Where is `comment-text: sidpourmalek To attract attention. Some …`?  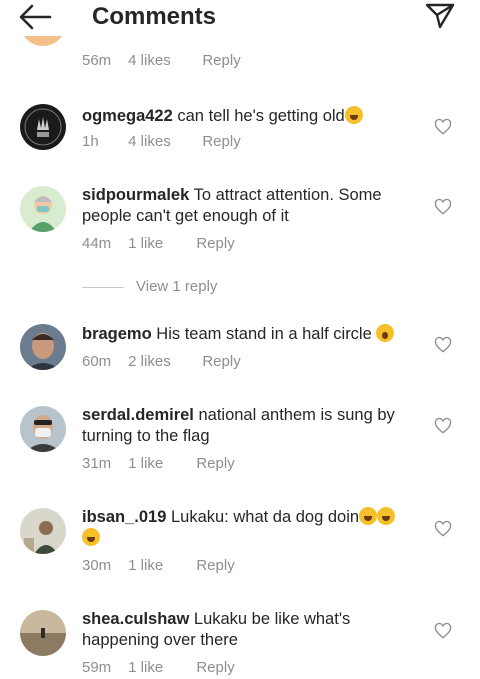
comment-text: sidpourmalek To attract attention. Some … is located at coordinates (232, 205).